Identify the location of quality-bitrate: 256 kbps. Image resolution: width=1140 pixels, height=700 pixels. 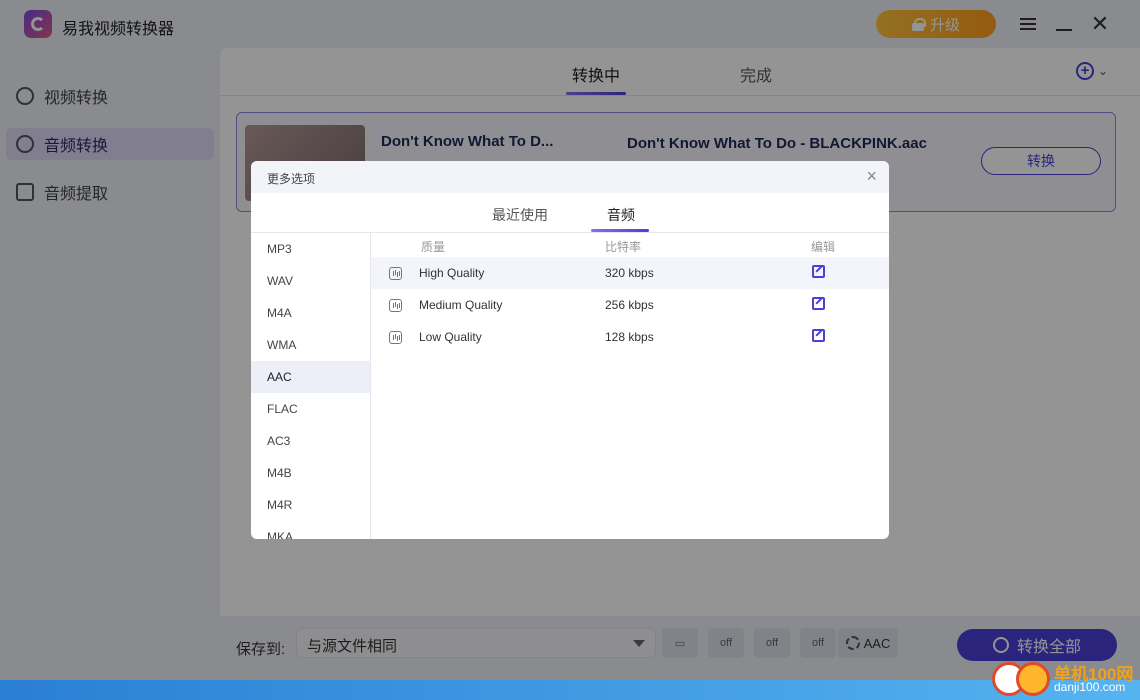
(629, 305).